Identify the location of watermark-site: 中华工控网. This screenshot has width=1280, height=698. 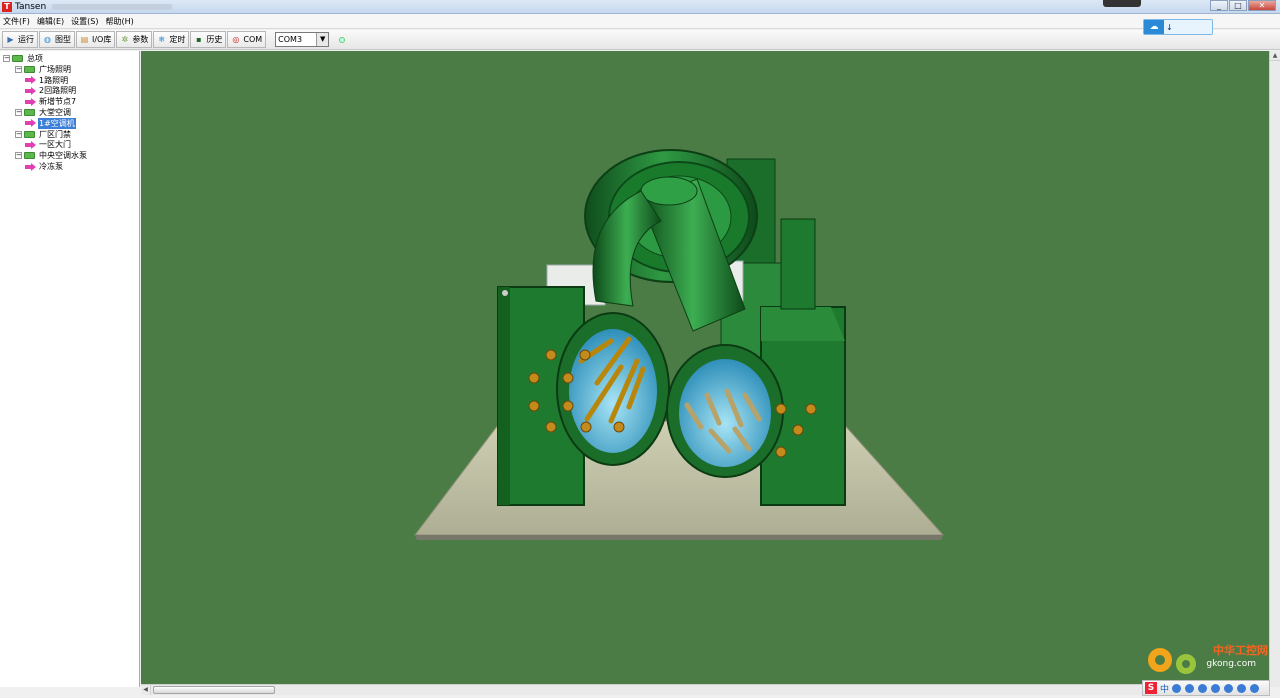
(1240, 650).